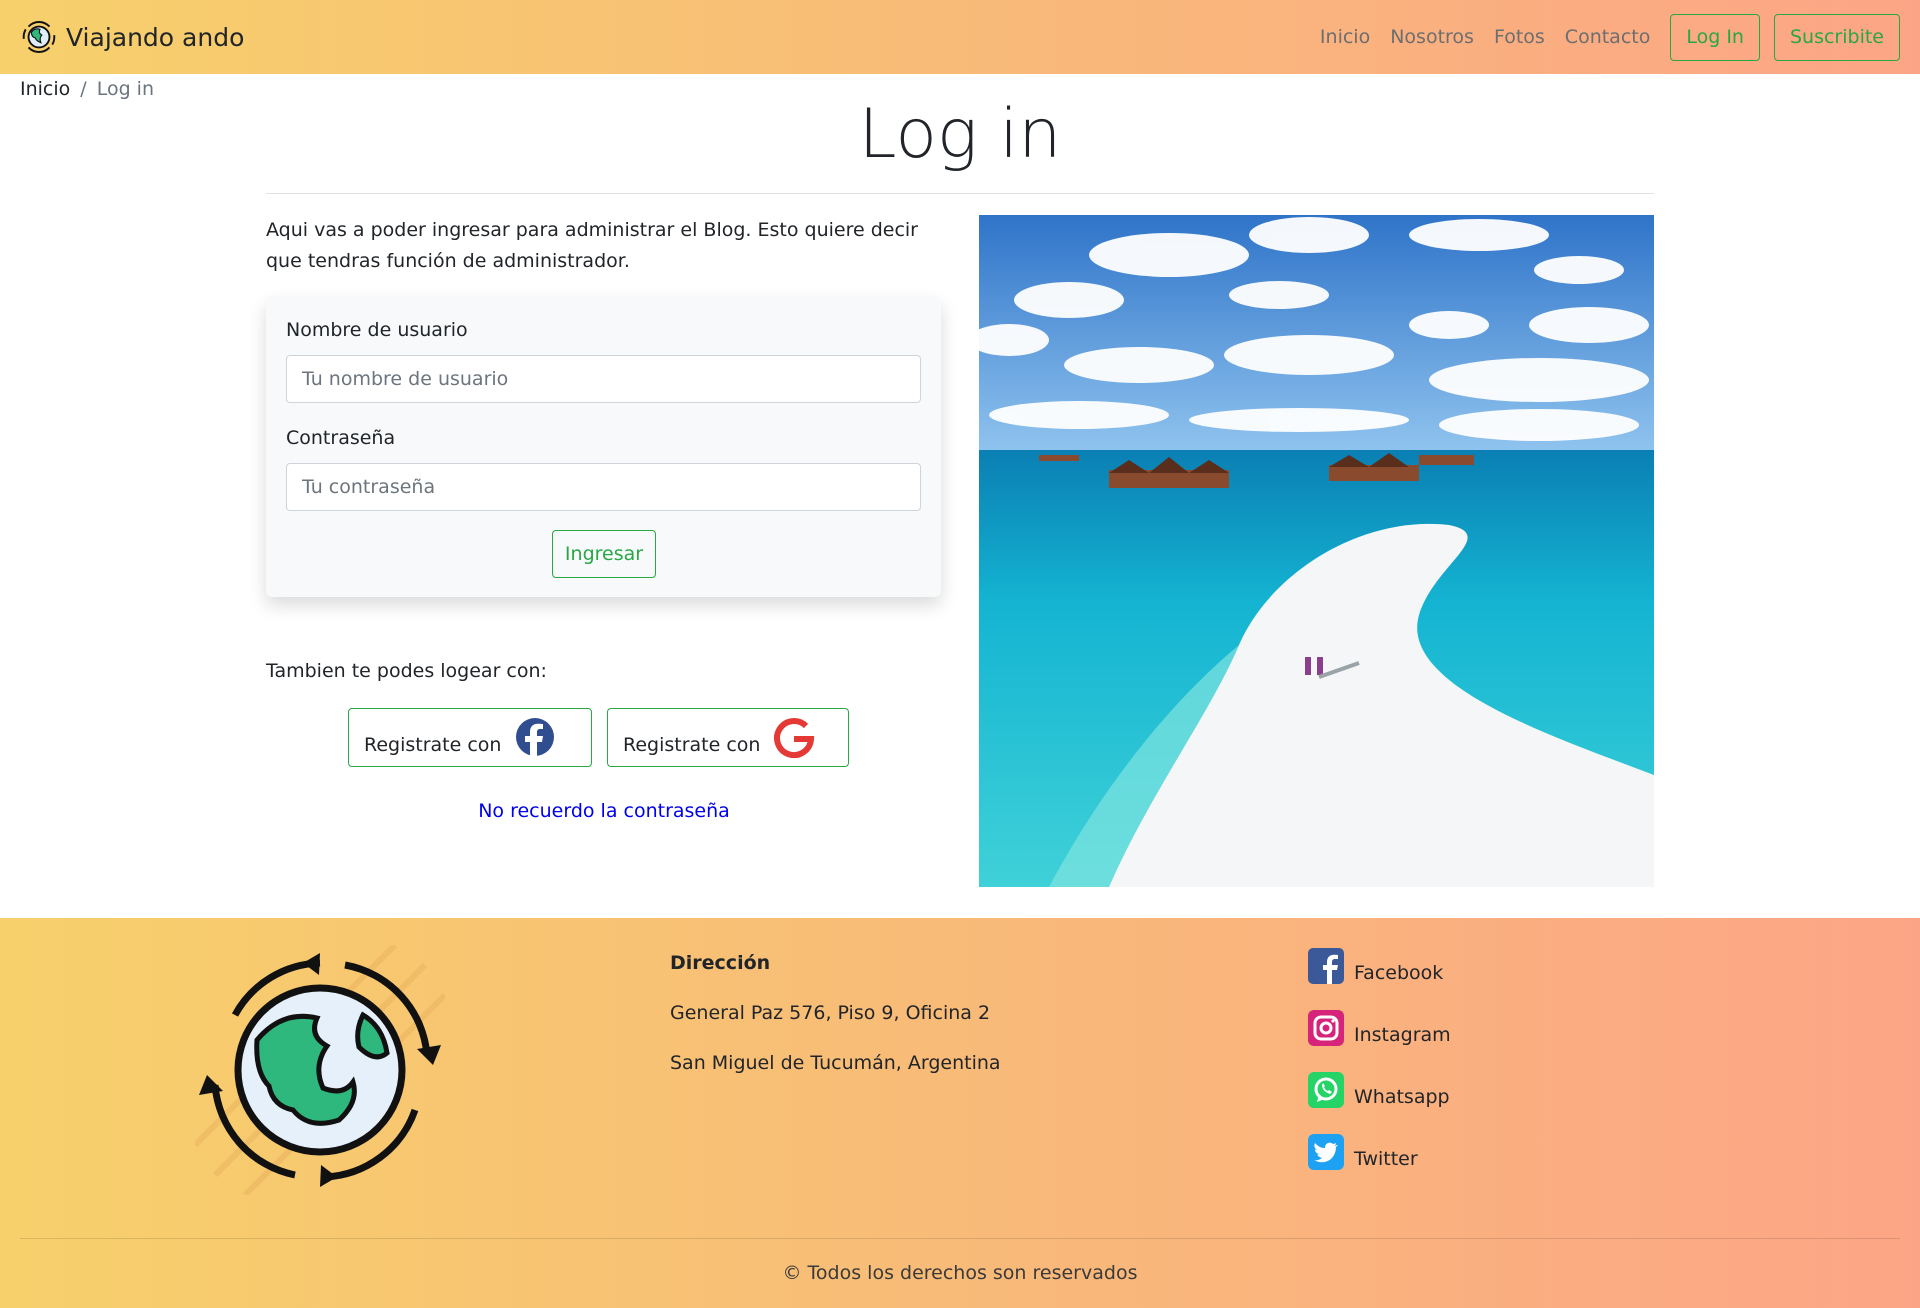 Image resolution: width=1920 pixels, height=1308 pixels. I want to click on subscribe-nav-button: Suscribite, so click(1836, 37).